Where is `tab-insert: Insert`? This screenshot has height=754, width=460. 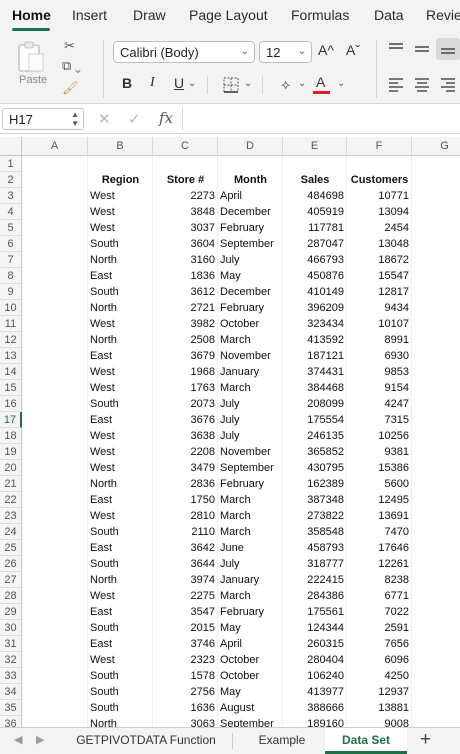 tab-insert: Insert is located at coordinates (89, 15).